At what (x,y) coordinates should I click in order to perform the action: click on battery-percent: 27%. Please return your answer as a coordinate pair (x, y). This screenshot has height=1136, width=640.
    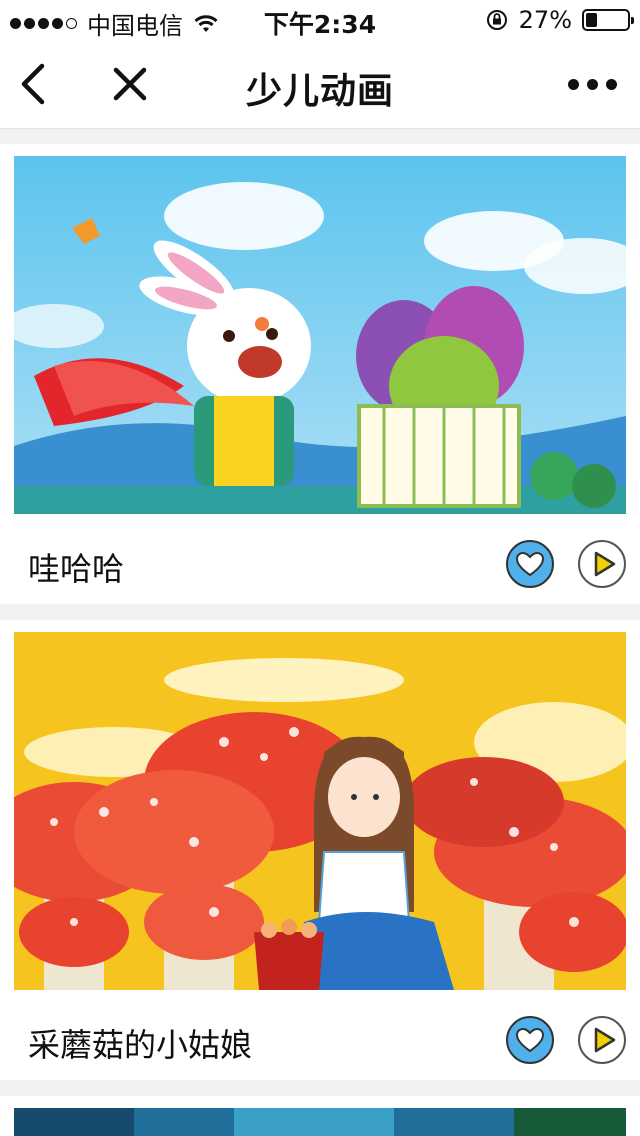
    Looking at the image, I should click on (545, 20).